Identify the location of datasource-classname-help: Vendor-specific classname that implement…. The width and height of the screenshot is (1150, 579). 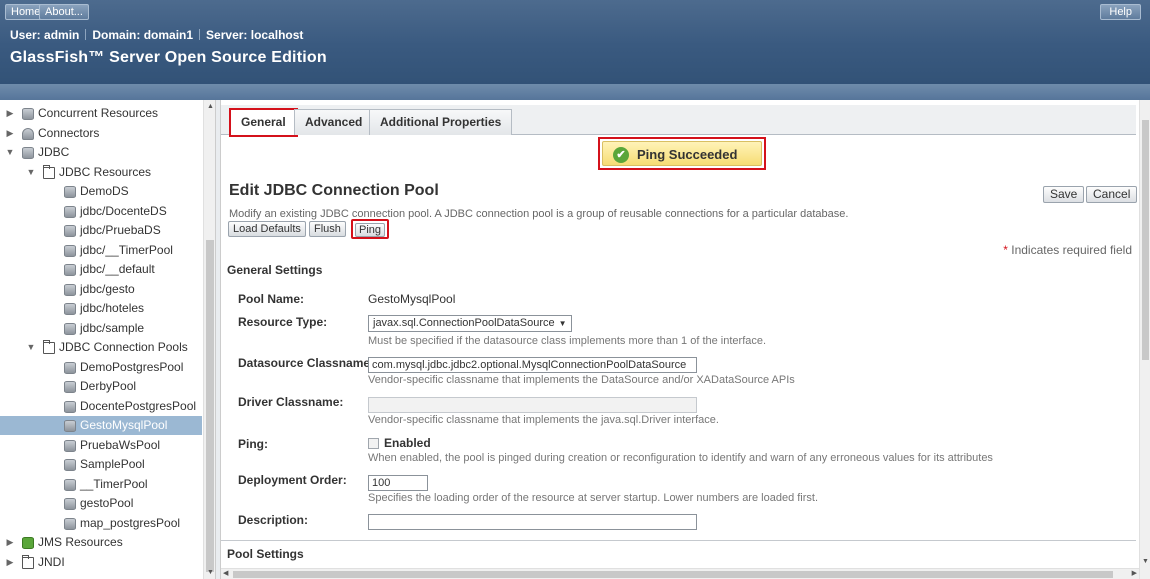
(581, 380).